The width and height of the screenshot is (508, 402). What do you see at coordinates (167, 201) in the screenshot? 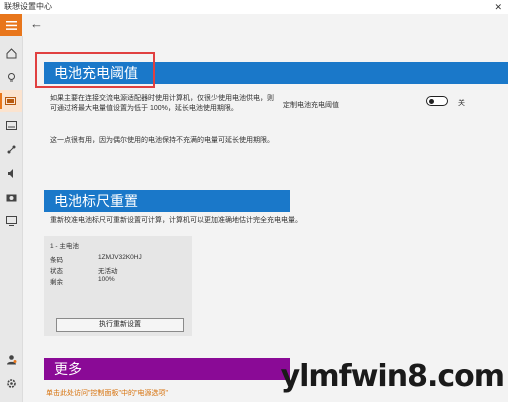
I see `section-header-gauge-reset: 电池标尺重置` at bounding box center [167, 201].